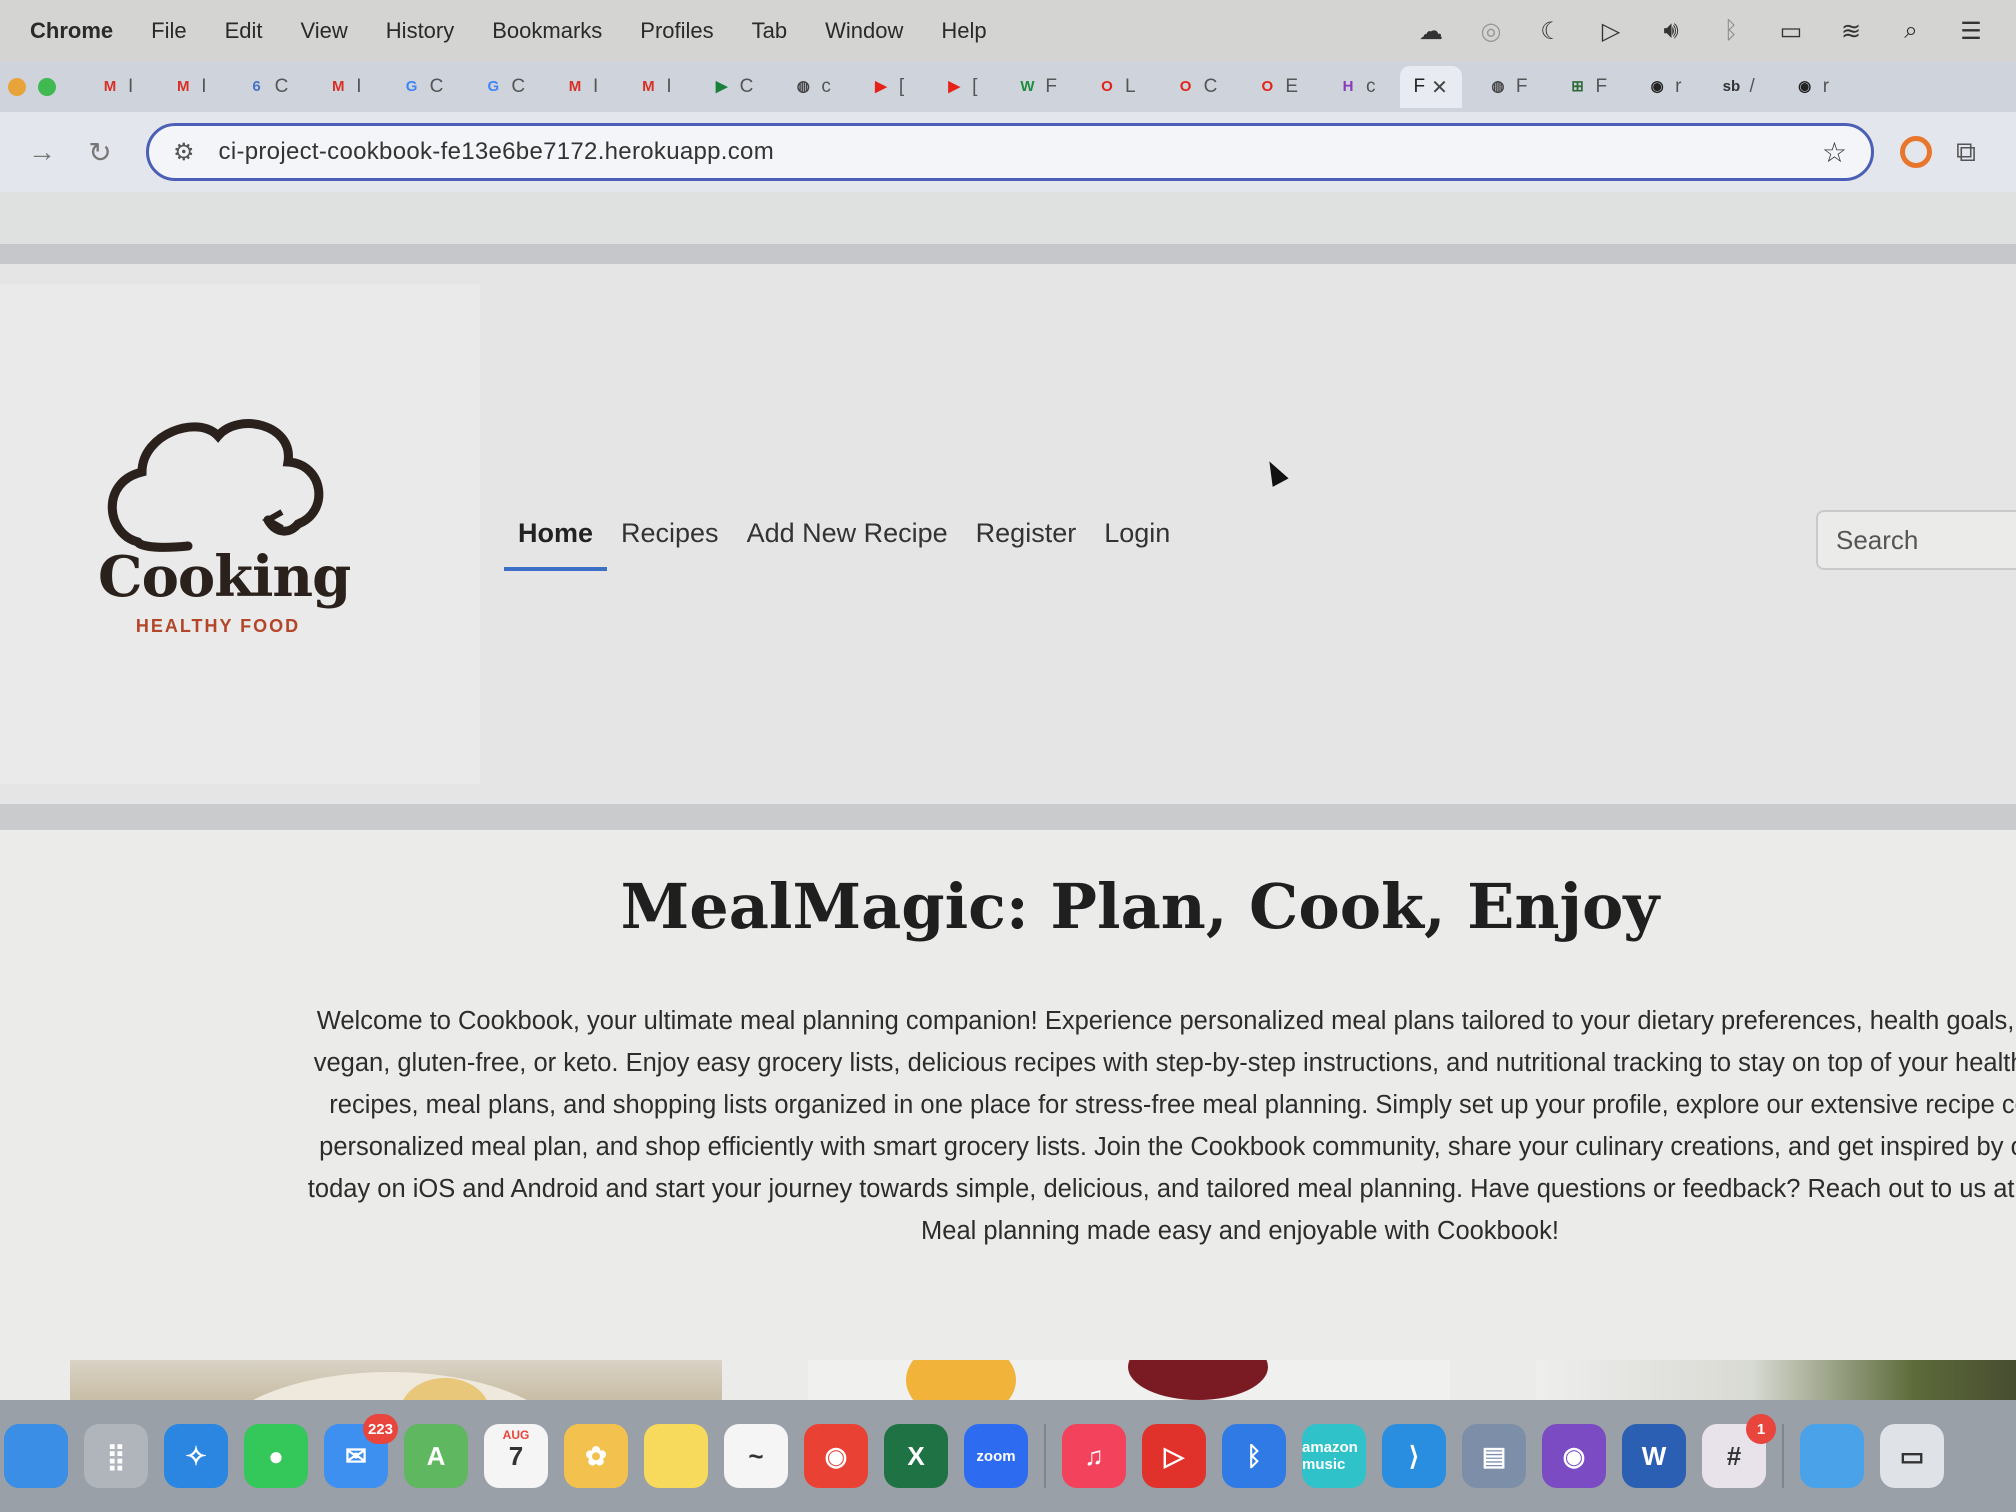  What do you see at coordinates (1431, 31) in the screenshot?
I see `cloud-icon: ☁` at bounding box center [1431, 31].